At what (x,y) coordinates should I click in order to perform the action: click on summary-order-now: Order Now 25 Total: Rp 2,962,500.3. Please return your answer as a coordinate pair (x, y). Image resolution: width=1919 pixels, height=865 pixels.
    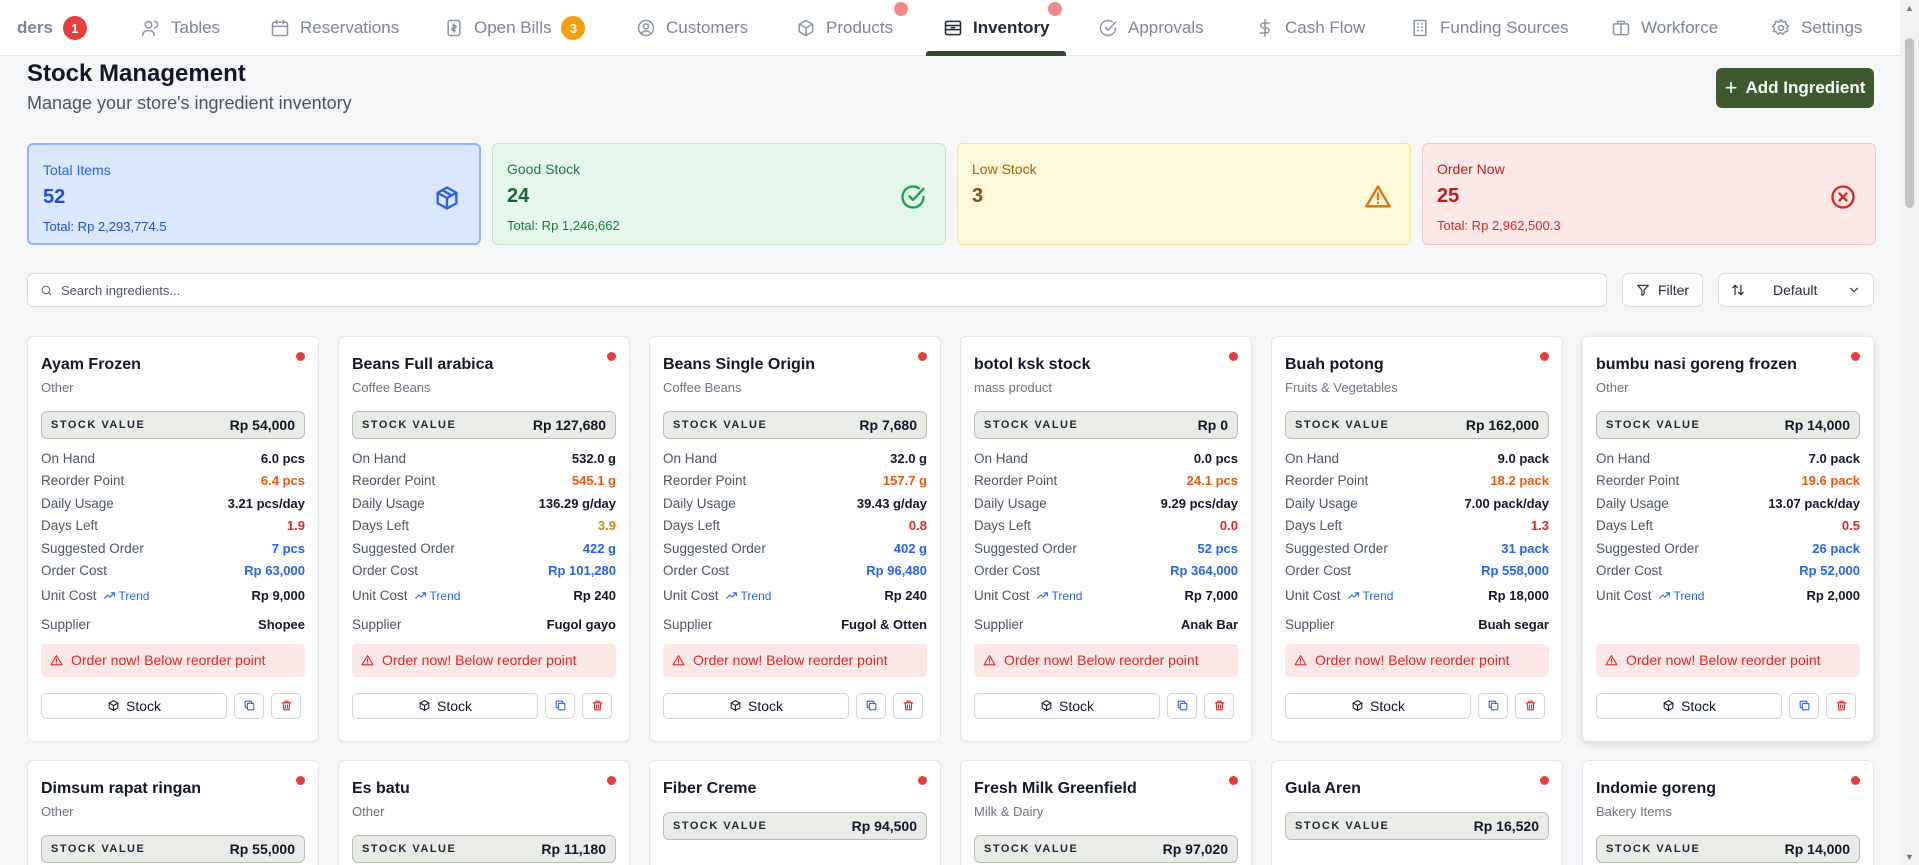
    Looking at the image, I should click on (1649, 194).